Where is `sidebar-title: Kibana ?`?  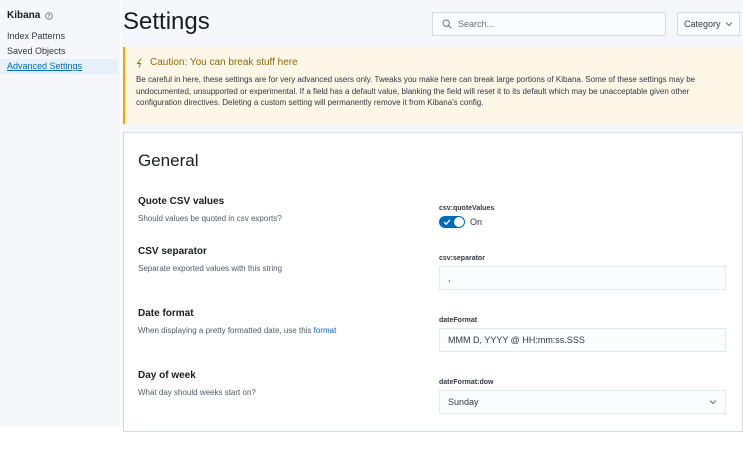 sidebar-title: Kibana ? is located at coordinates (30, 15).